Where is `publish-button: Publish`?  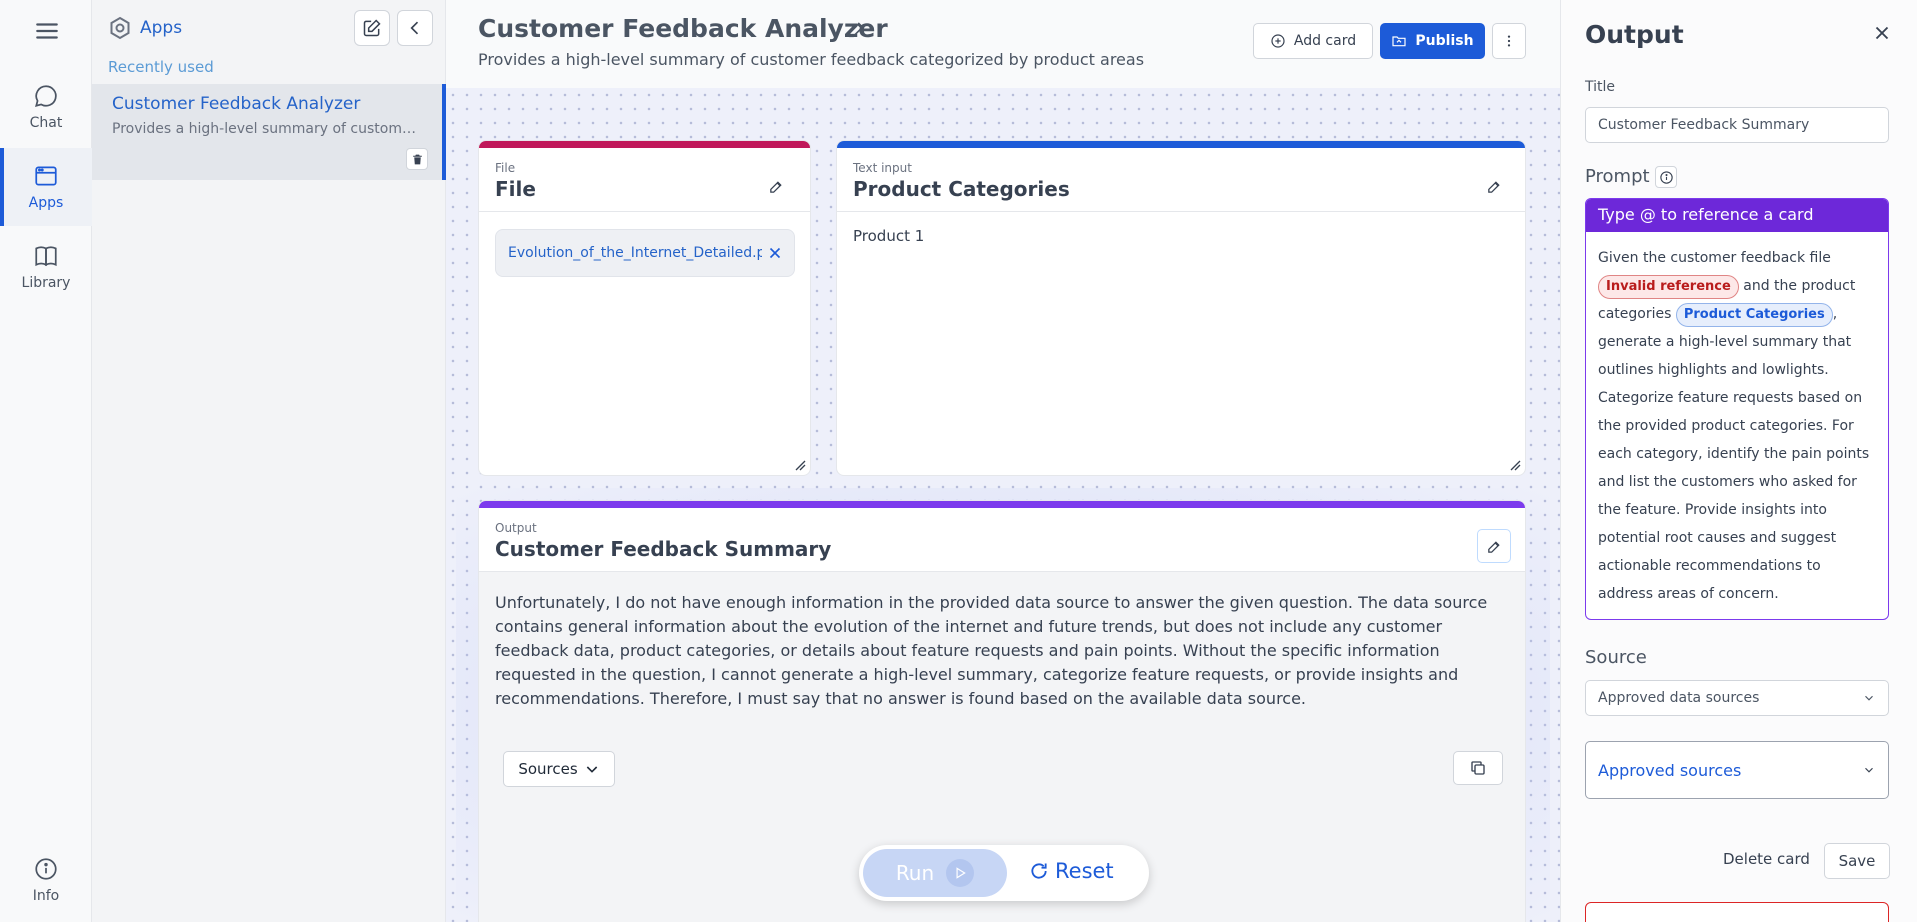
publish-button: Publish is located at coordinates (1432, 41).